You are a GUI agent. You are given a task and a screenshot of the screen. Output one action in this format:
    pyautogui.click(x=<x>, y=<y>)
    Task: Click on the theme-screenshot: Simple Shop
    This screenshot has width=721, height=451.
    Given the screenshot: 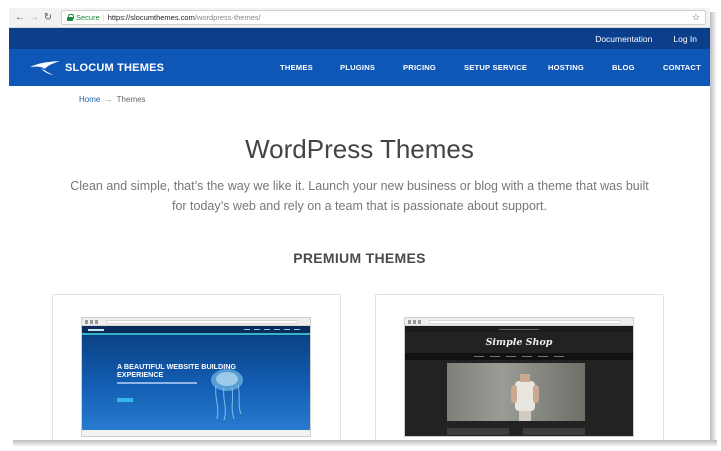 What is the action you would take?
    pyautogui.click(x=519, y=377)
    